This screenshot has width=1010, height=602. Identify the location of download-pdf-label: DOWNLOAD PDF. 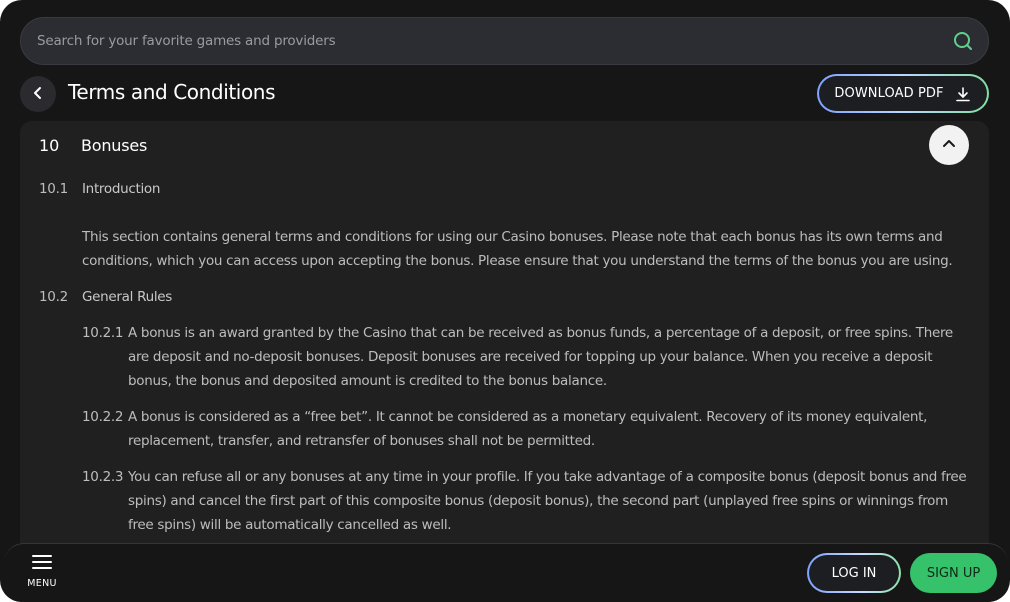
(889, 93).